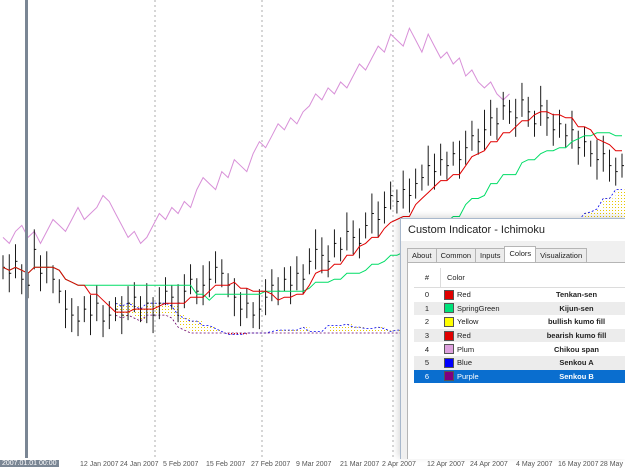  What do you see at coordinates (561, 255) in the screenshot?
I see `tab-visualization: Visualization` at bounding box center [561, 255].